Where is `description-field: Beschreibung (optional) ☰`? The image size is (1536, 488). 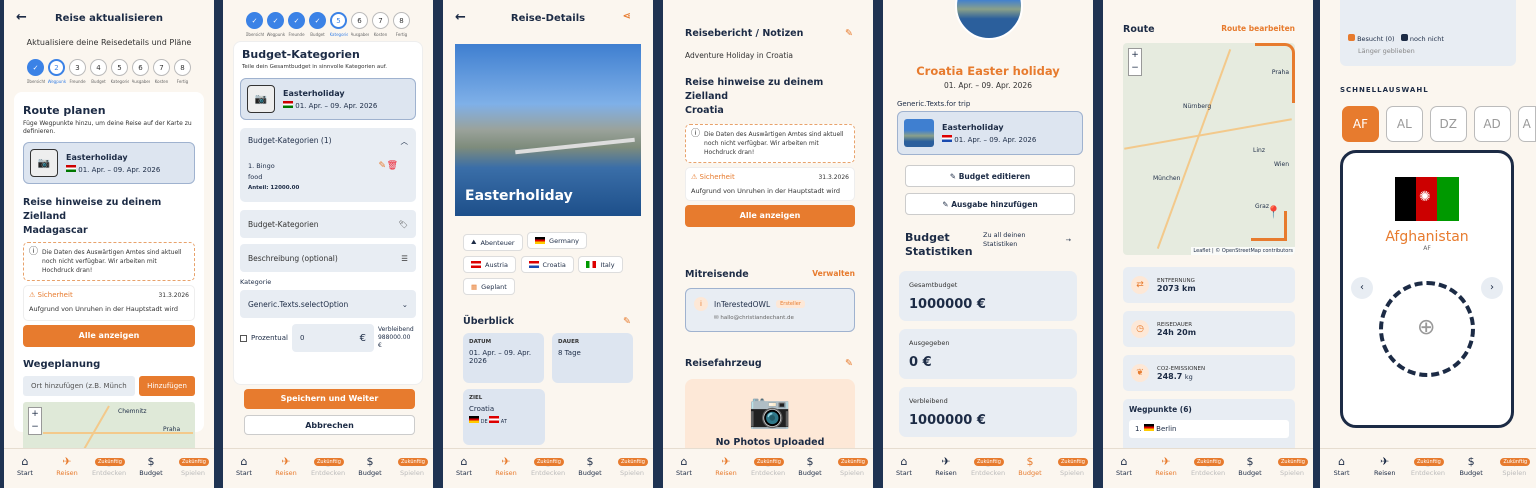
description-field: Beschreibung (optional) ☰ is located at coordinates (328, 258).